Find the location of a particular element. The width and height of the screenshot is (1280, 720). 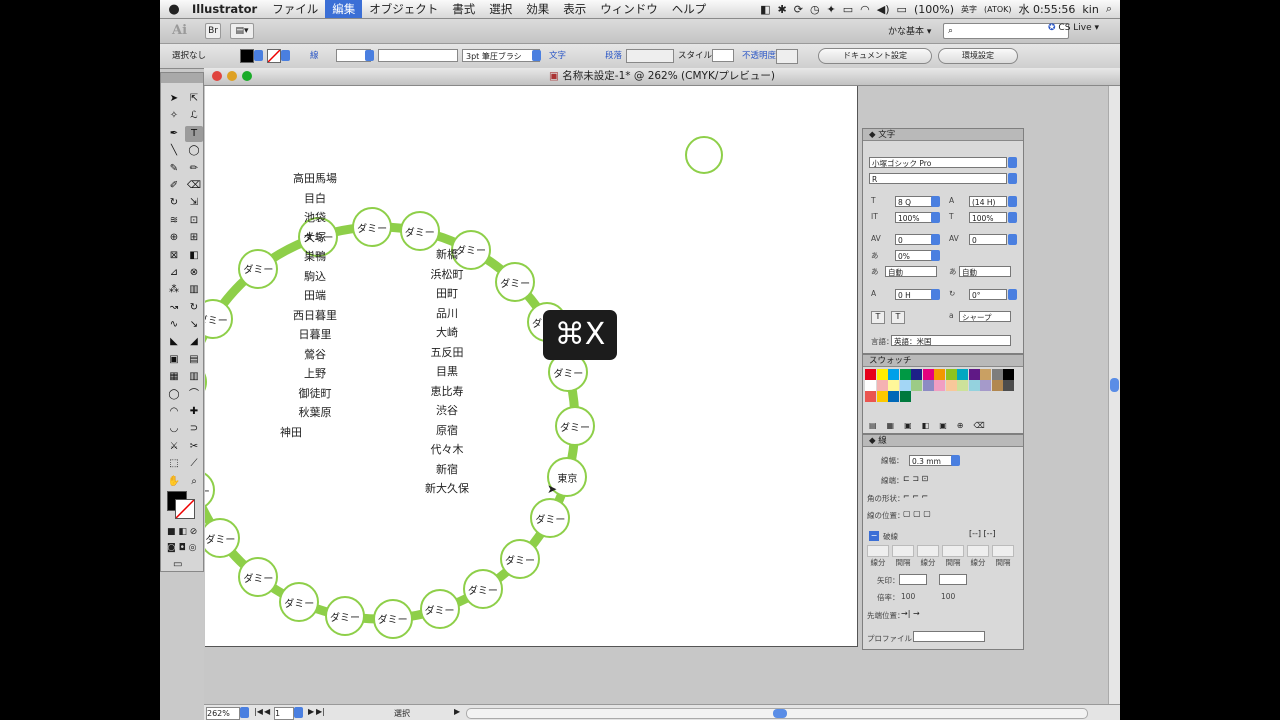

workspace-switcher: かな基本 ▾ is located at coordinates (909, 30).